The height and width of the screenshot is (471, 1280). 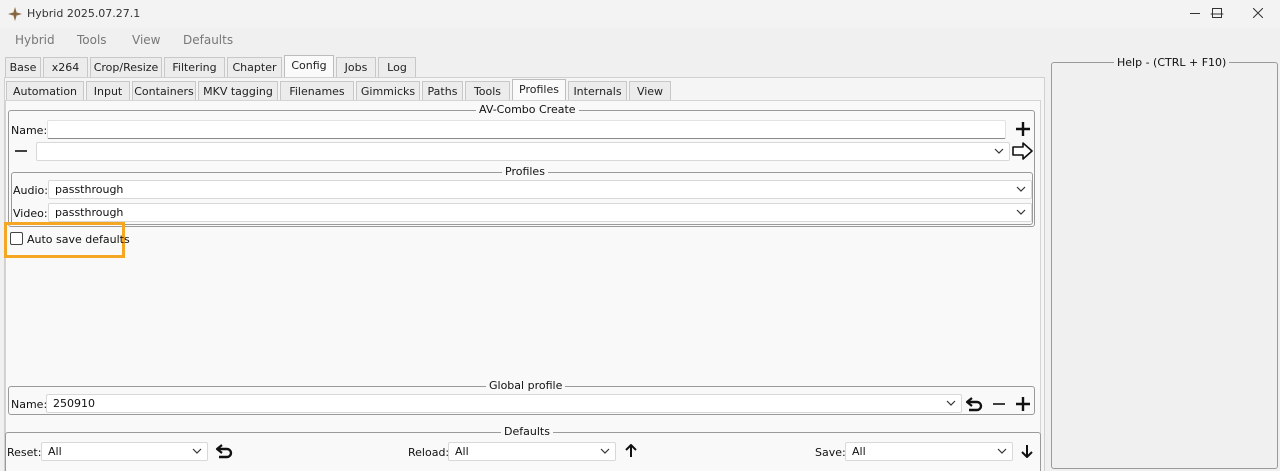 What do you see at coordinates (388, 91) in the screenshot?
I see `tab-gimmicks: Gimmicks` at bounding box center [388, 91].